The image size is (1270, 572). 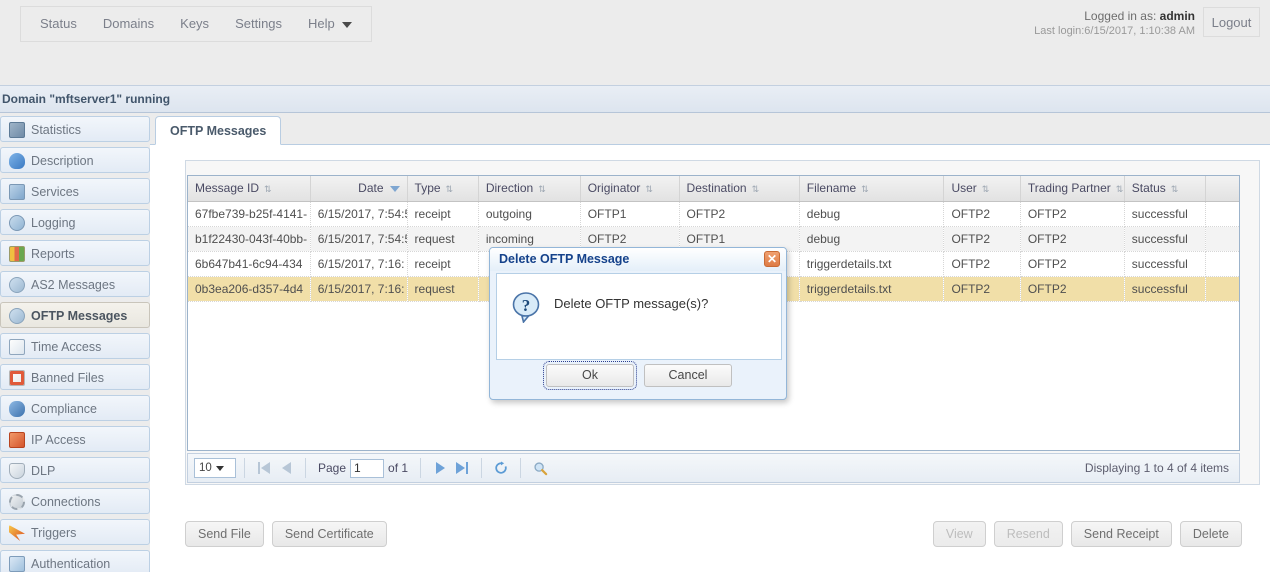 What do you see at coordinates (75, 561) in the screenshot?
I see `sidebar-item-authentication: Authentication` at bounding box center [75, 561].